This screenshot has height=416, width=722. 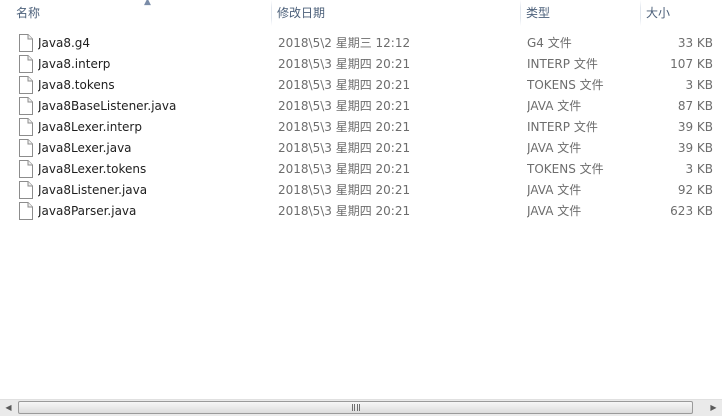 What do you see at coordinates (580, 13) in the screenshot?
I see `column-header-type: 类型` at bounding box center [580, 13].